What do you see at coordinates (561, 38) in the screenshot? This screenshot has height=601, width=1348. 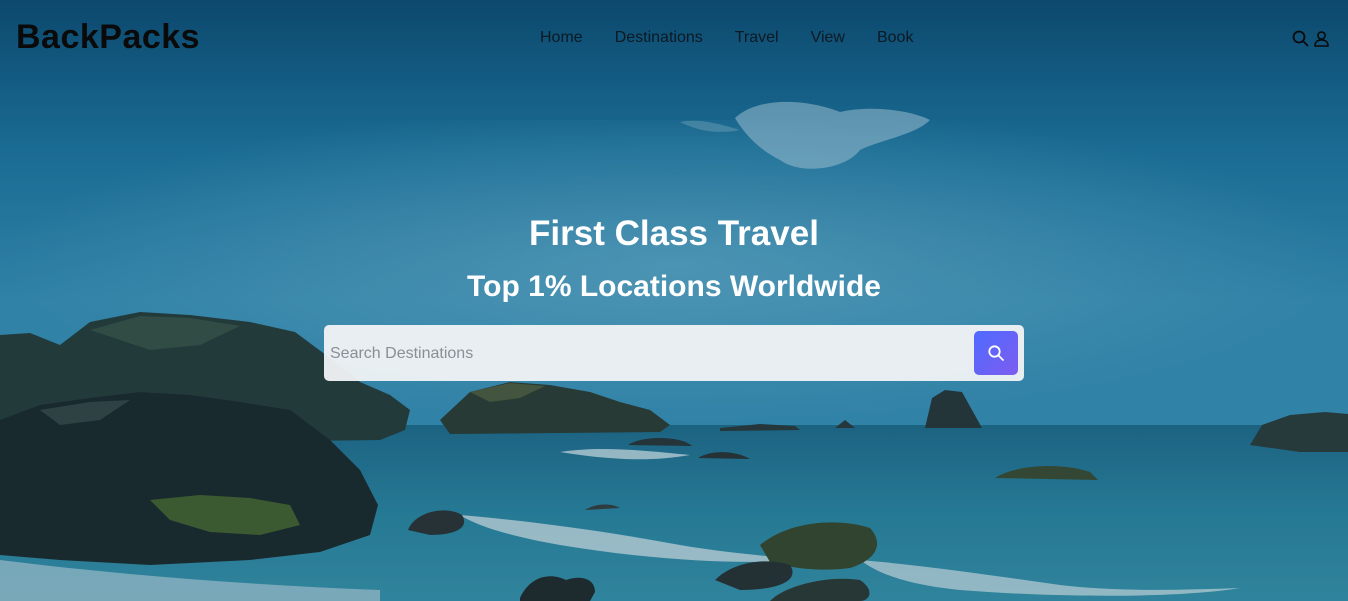 I see `nav-link-home: Home` at bounding box center [561, 38].